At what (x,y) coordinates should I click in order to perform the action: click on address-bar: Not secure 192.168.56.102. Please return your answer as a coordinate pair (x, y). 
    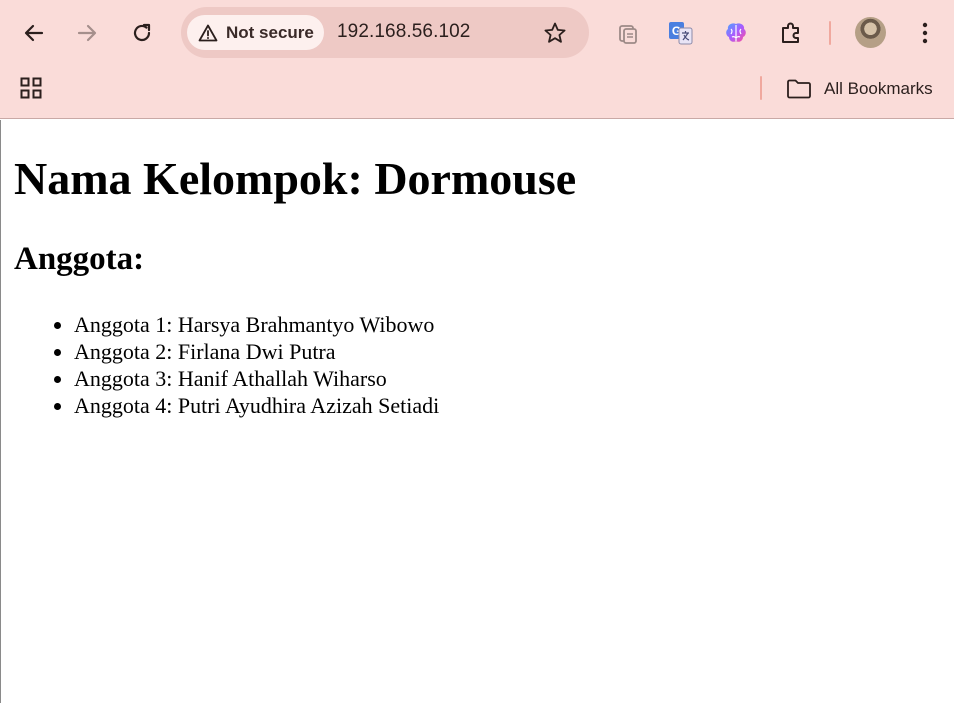
    Looking at the image, I should click on (385, 32).